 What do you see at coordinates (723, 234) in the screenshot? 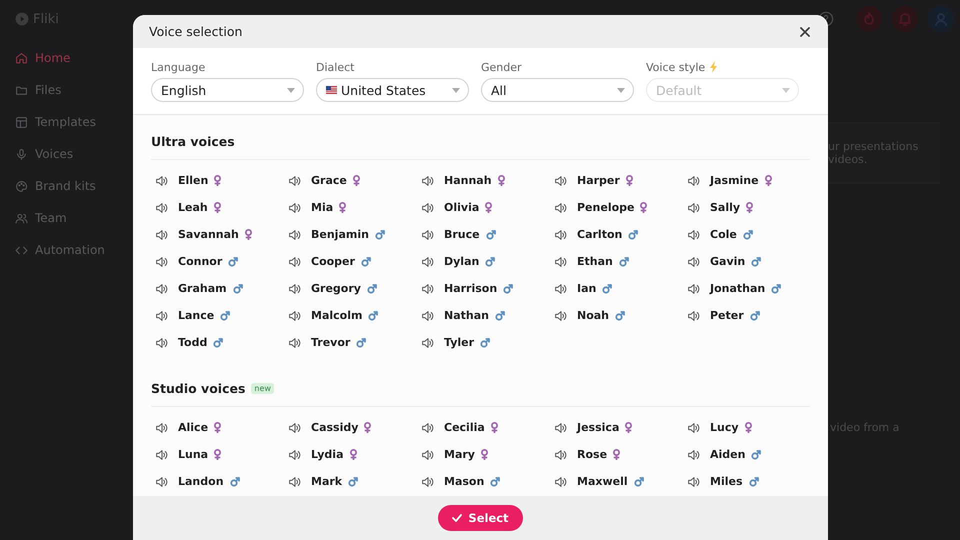
I see `voice-name: Cole` at bounding box center [723, 234].